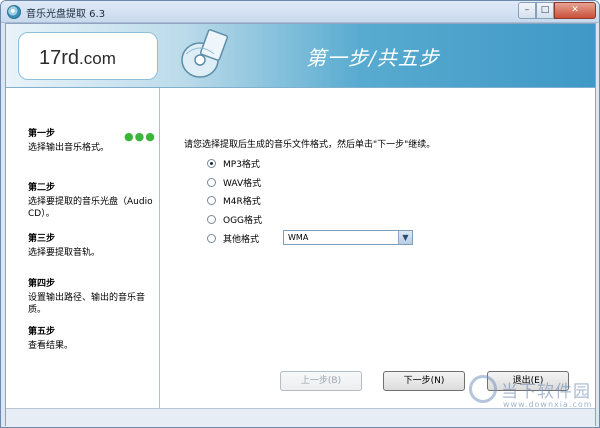 This screenshot has width=600, height=428. What do you see at coordinates (66, 14) in the screenshot?
I see `window-title: 音乐光盘提取 6.3` at bounding box center [66, 14].